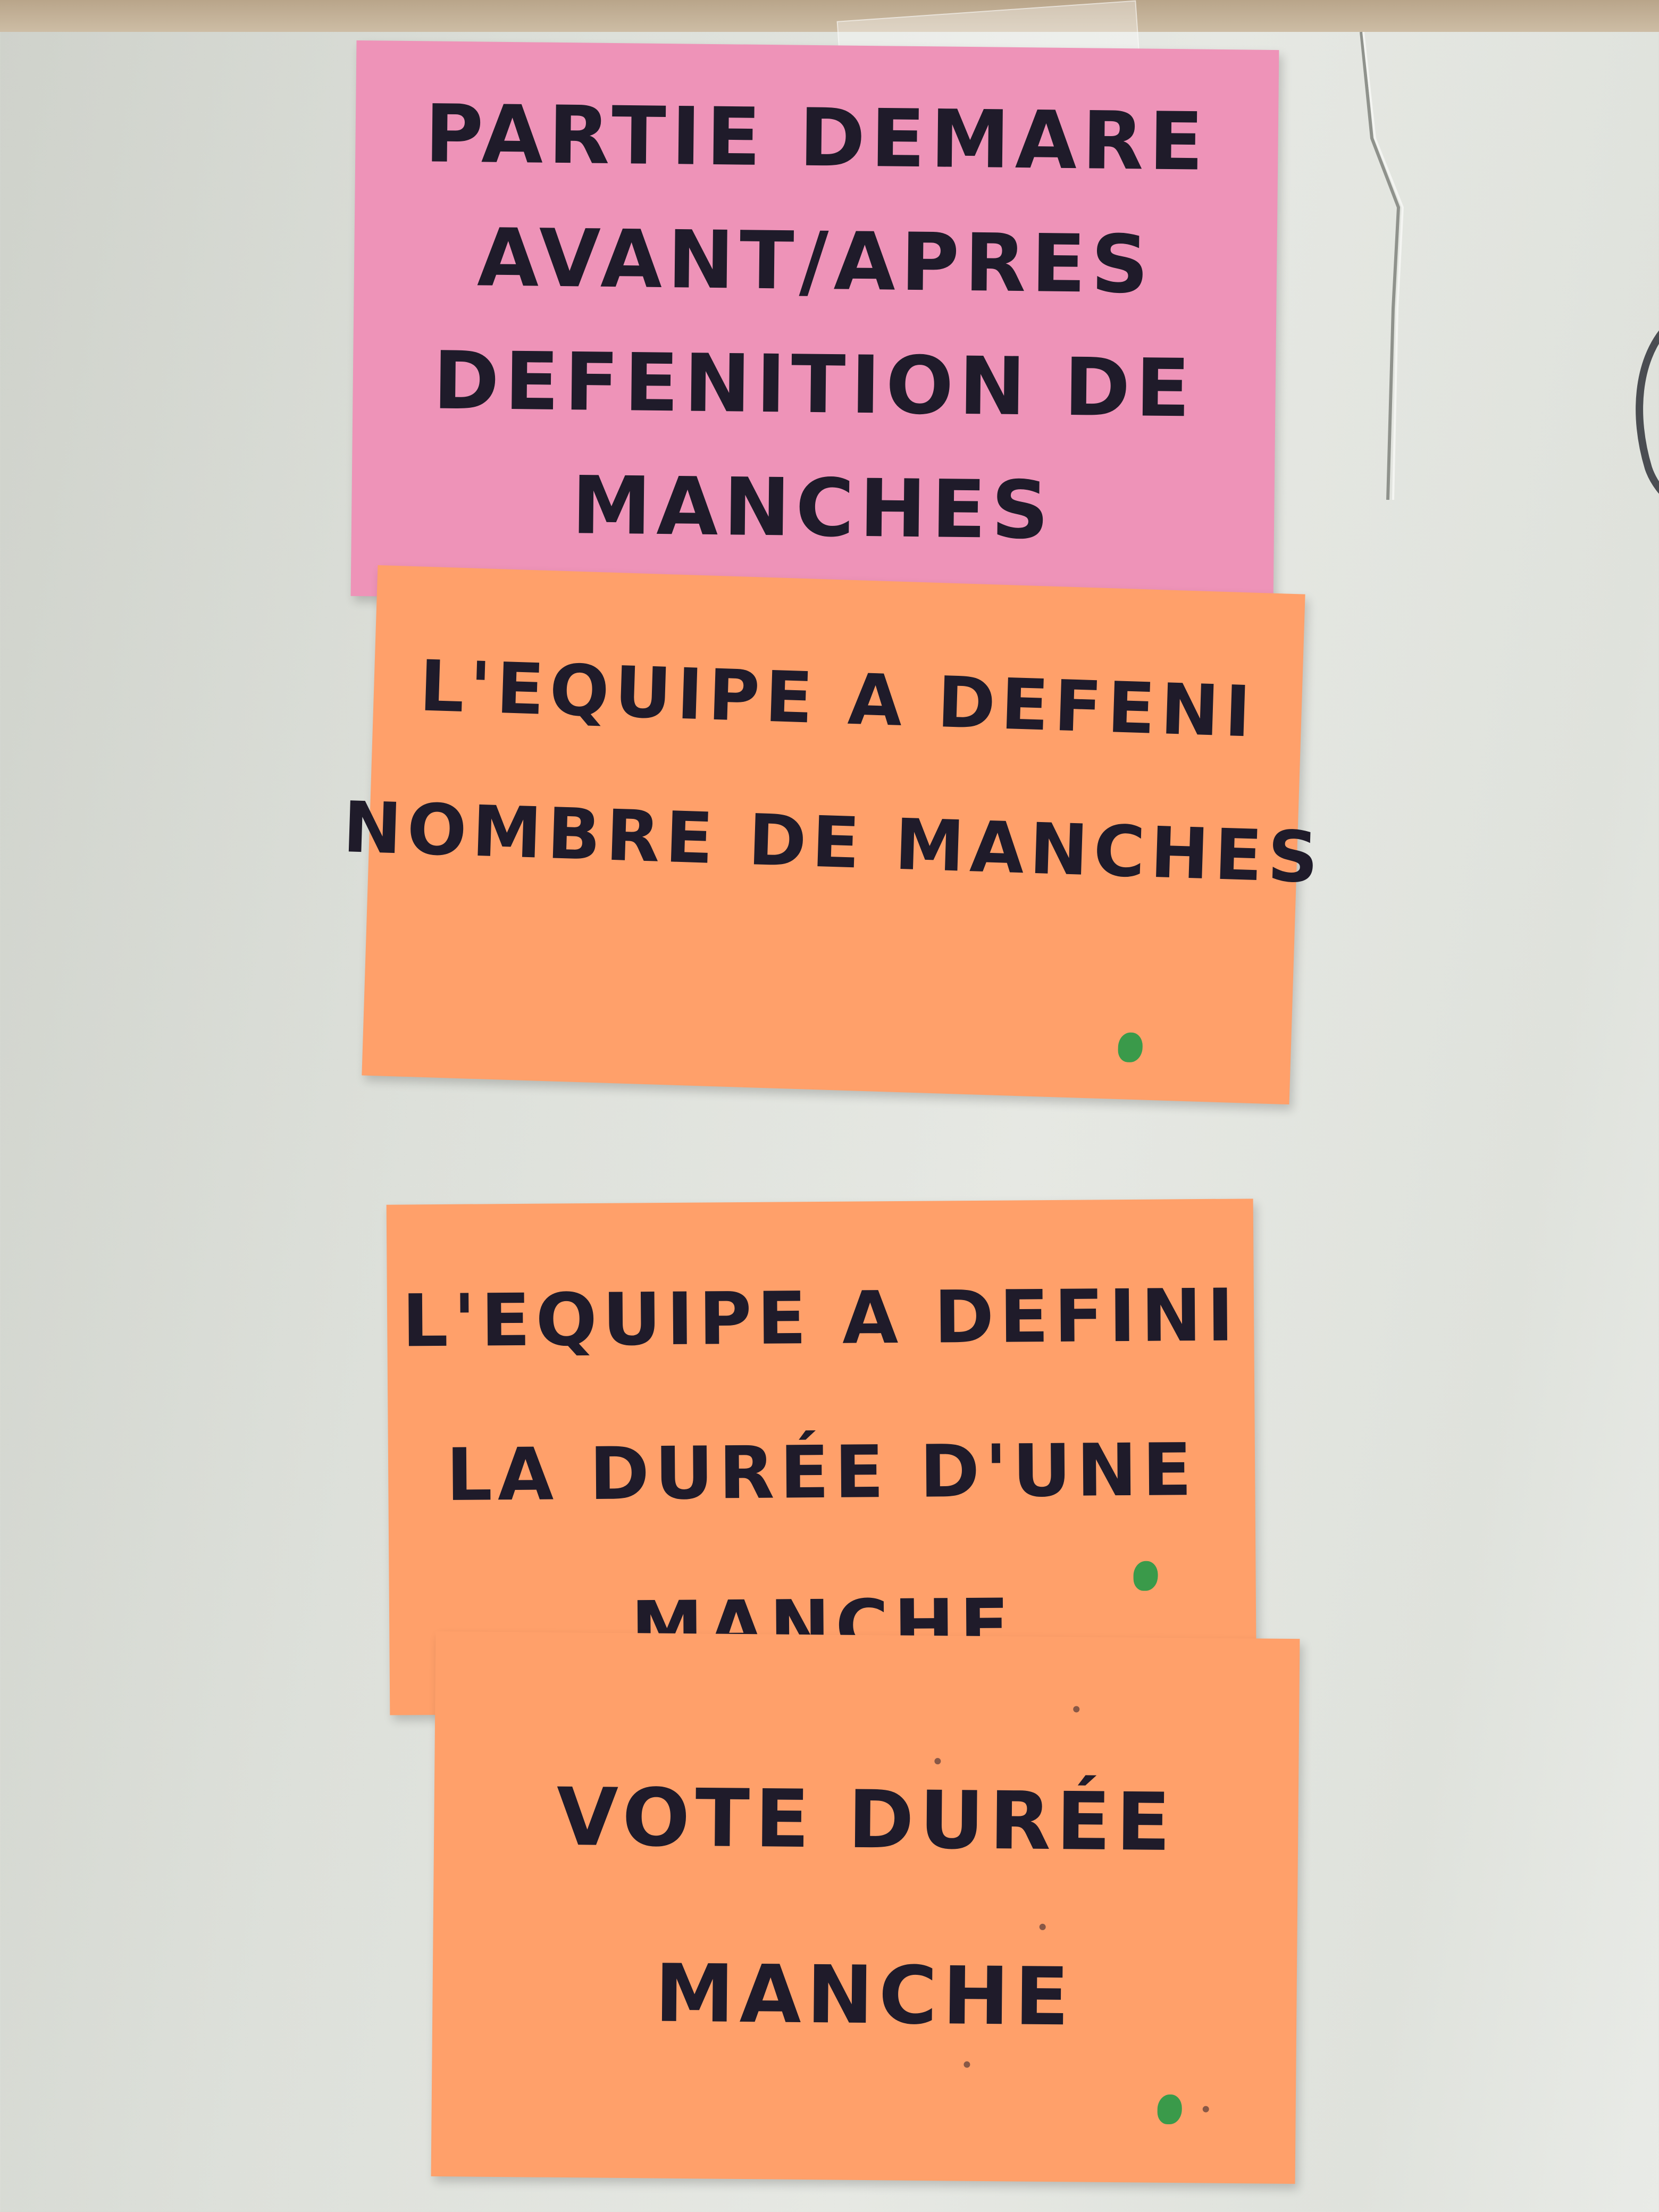  Describe the element at coordinates (814, 384) in the screenshot. I see `note-text-line: DEFENITION DE` at that location.